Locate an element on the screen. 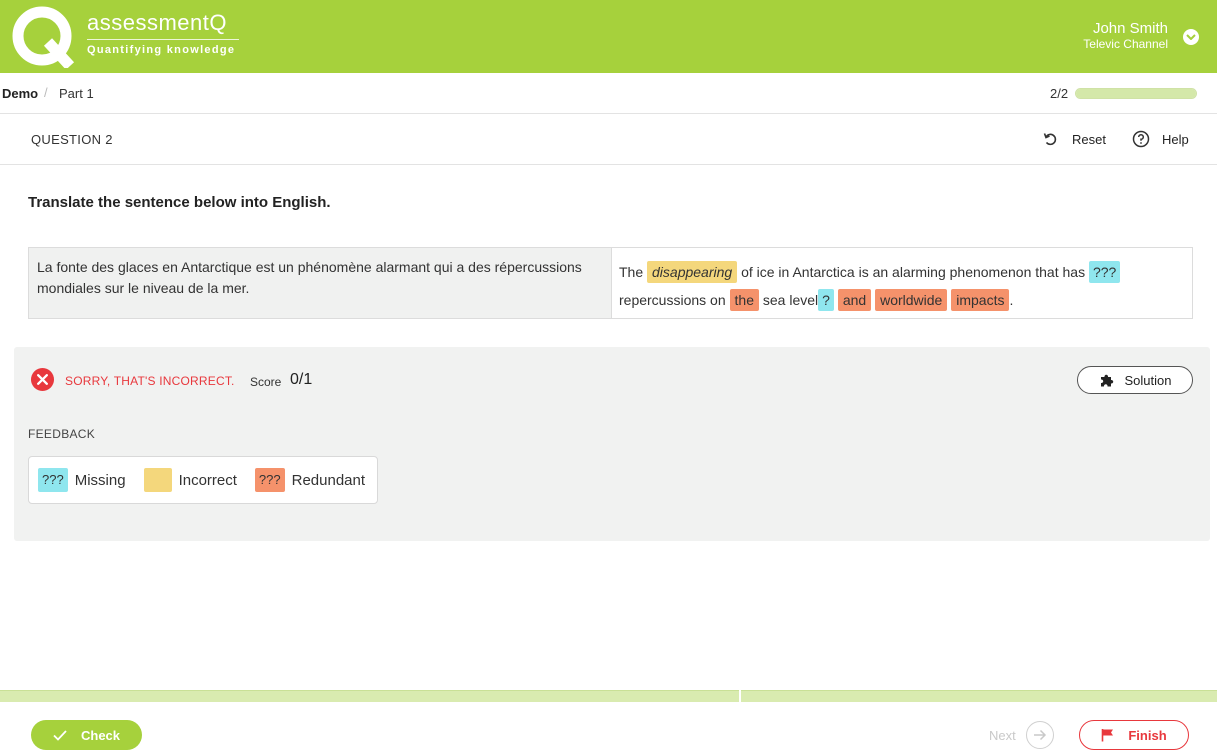 The image size is (1217, 756). question-toolbar: QUESTION 2 Reset Help is located at coordinates (608, 139).